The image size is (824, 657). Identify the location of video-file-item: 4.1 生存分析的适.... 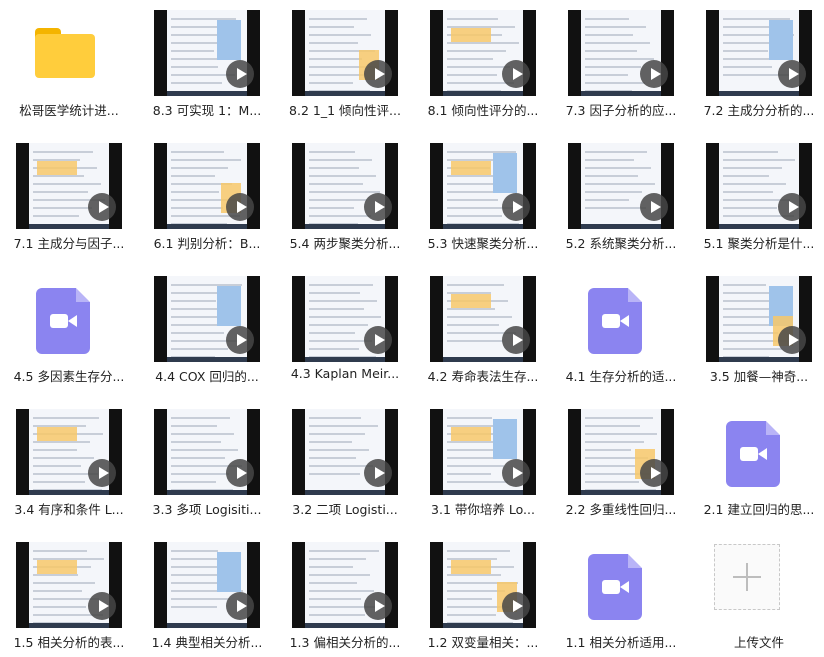
(621, 328).